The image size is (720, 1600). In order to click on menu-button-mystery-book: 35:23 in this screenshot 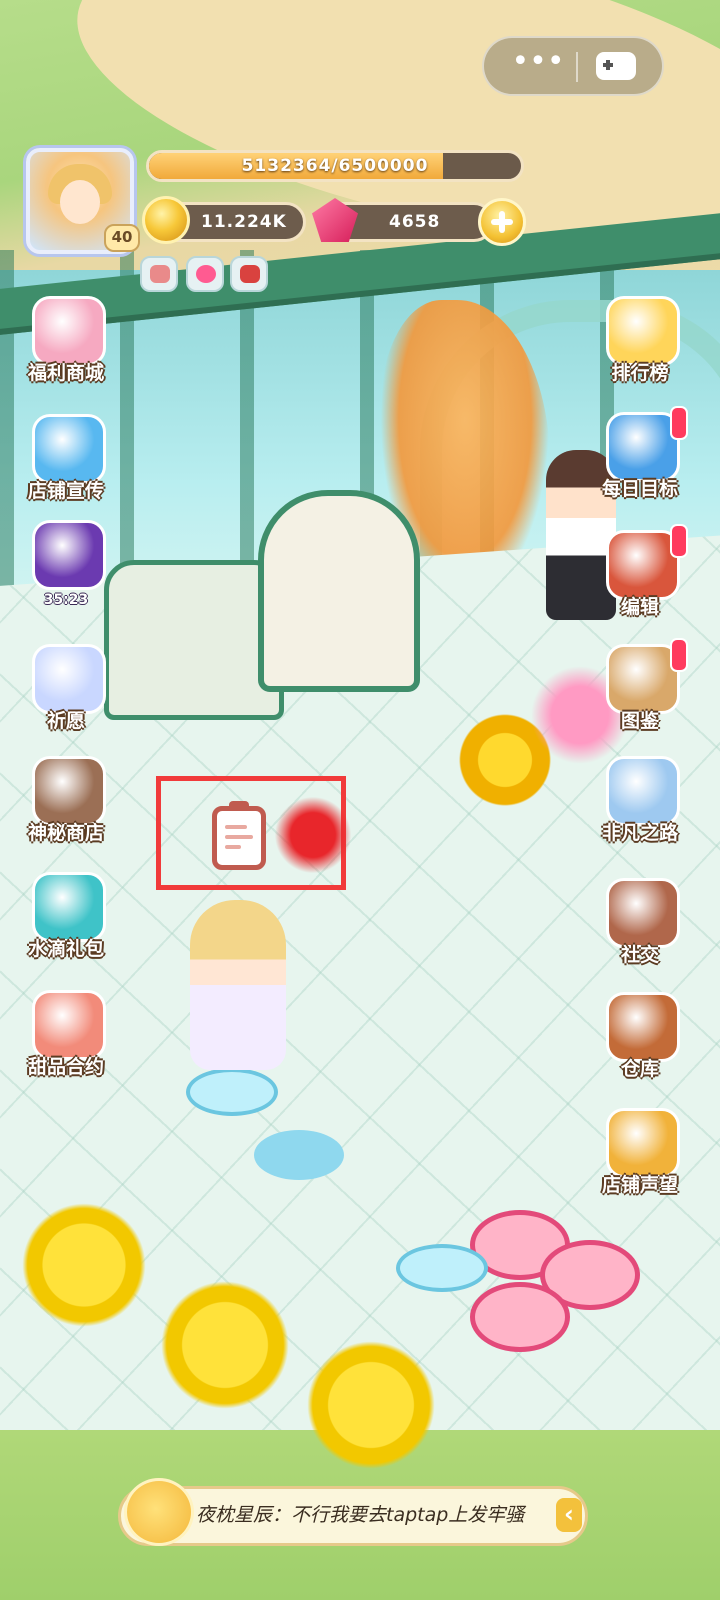, I will do `click(66, 572)`.